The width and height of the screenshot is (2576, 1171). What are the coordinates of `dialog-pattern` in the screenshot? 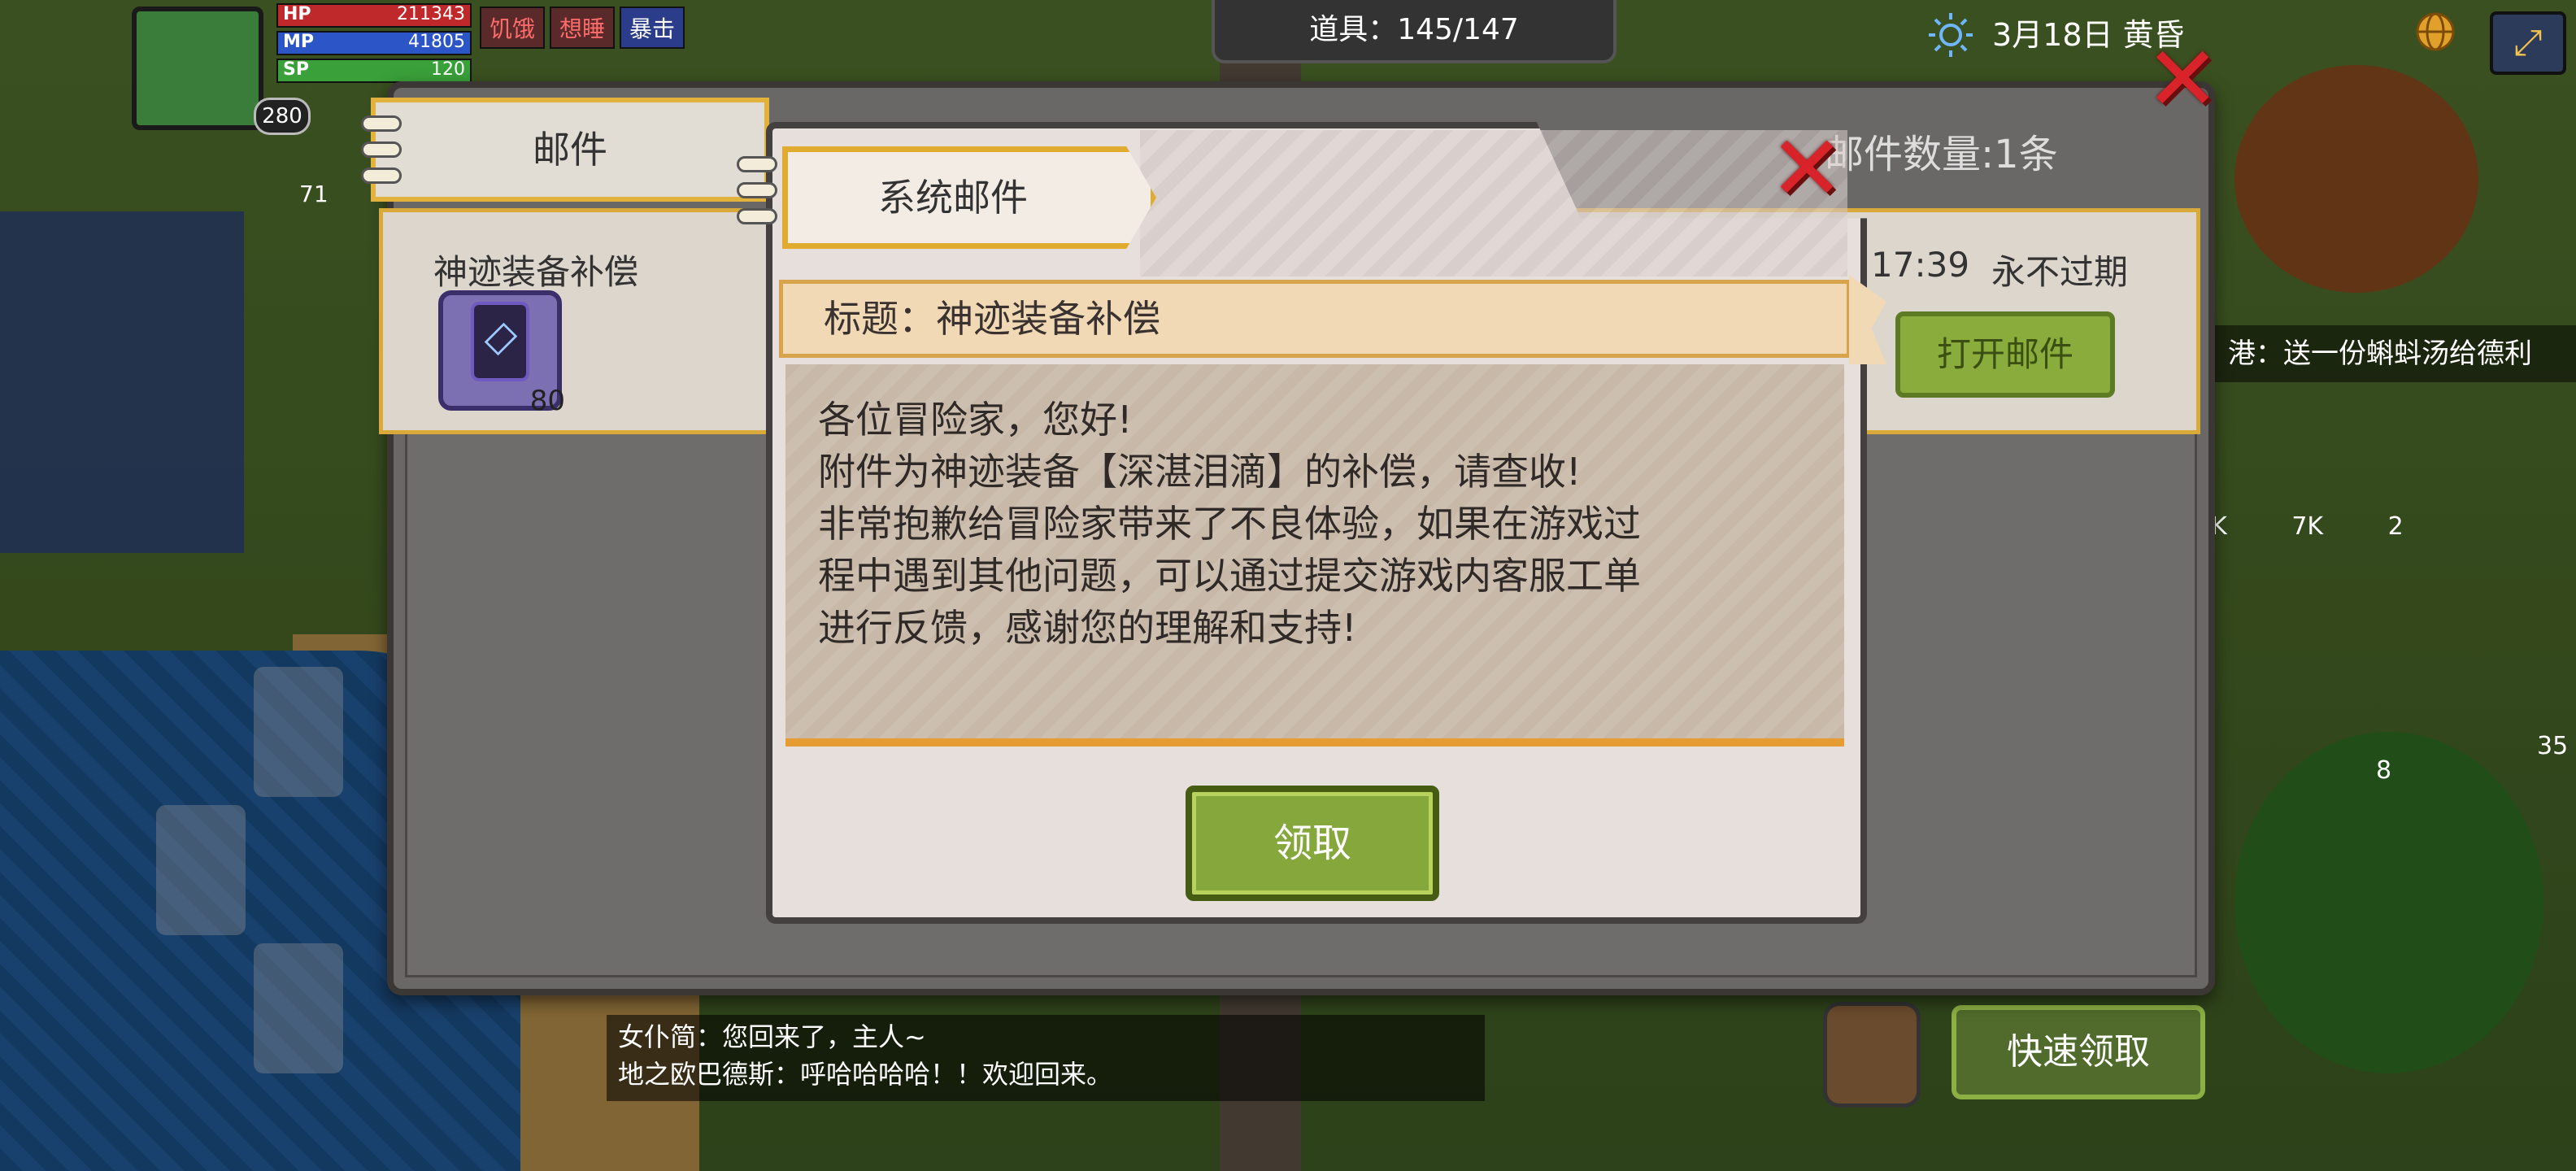 It's located at (1494, 203).